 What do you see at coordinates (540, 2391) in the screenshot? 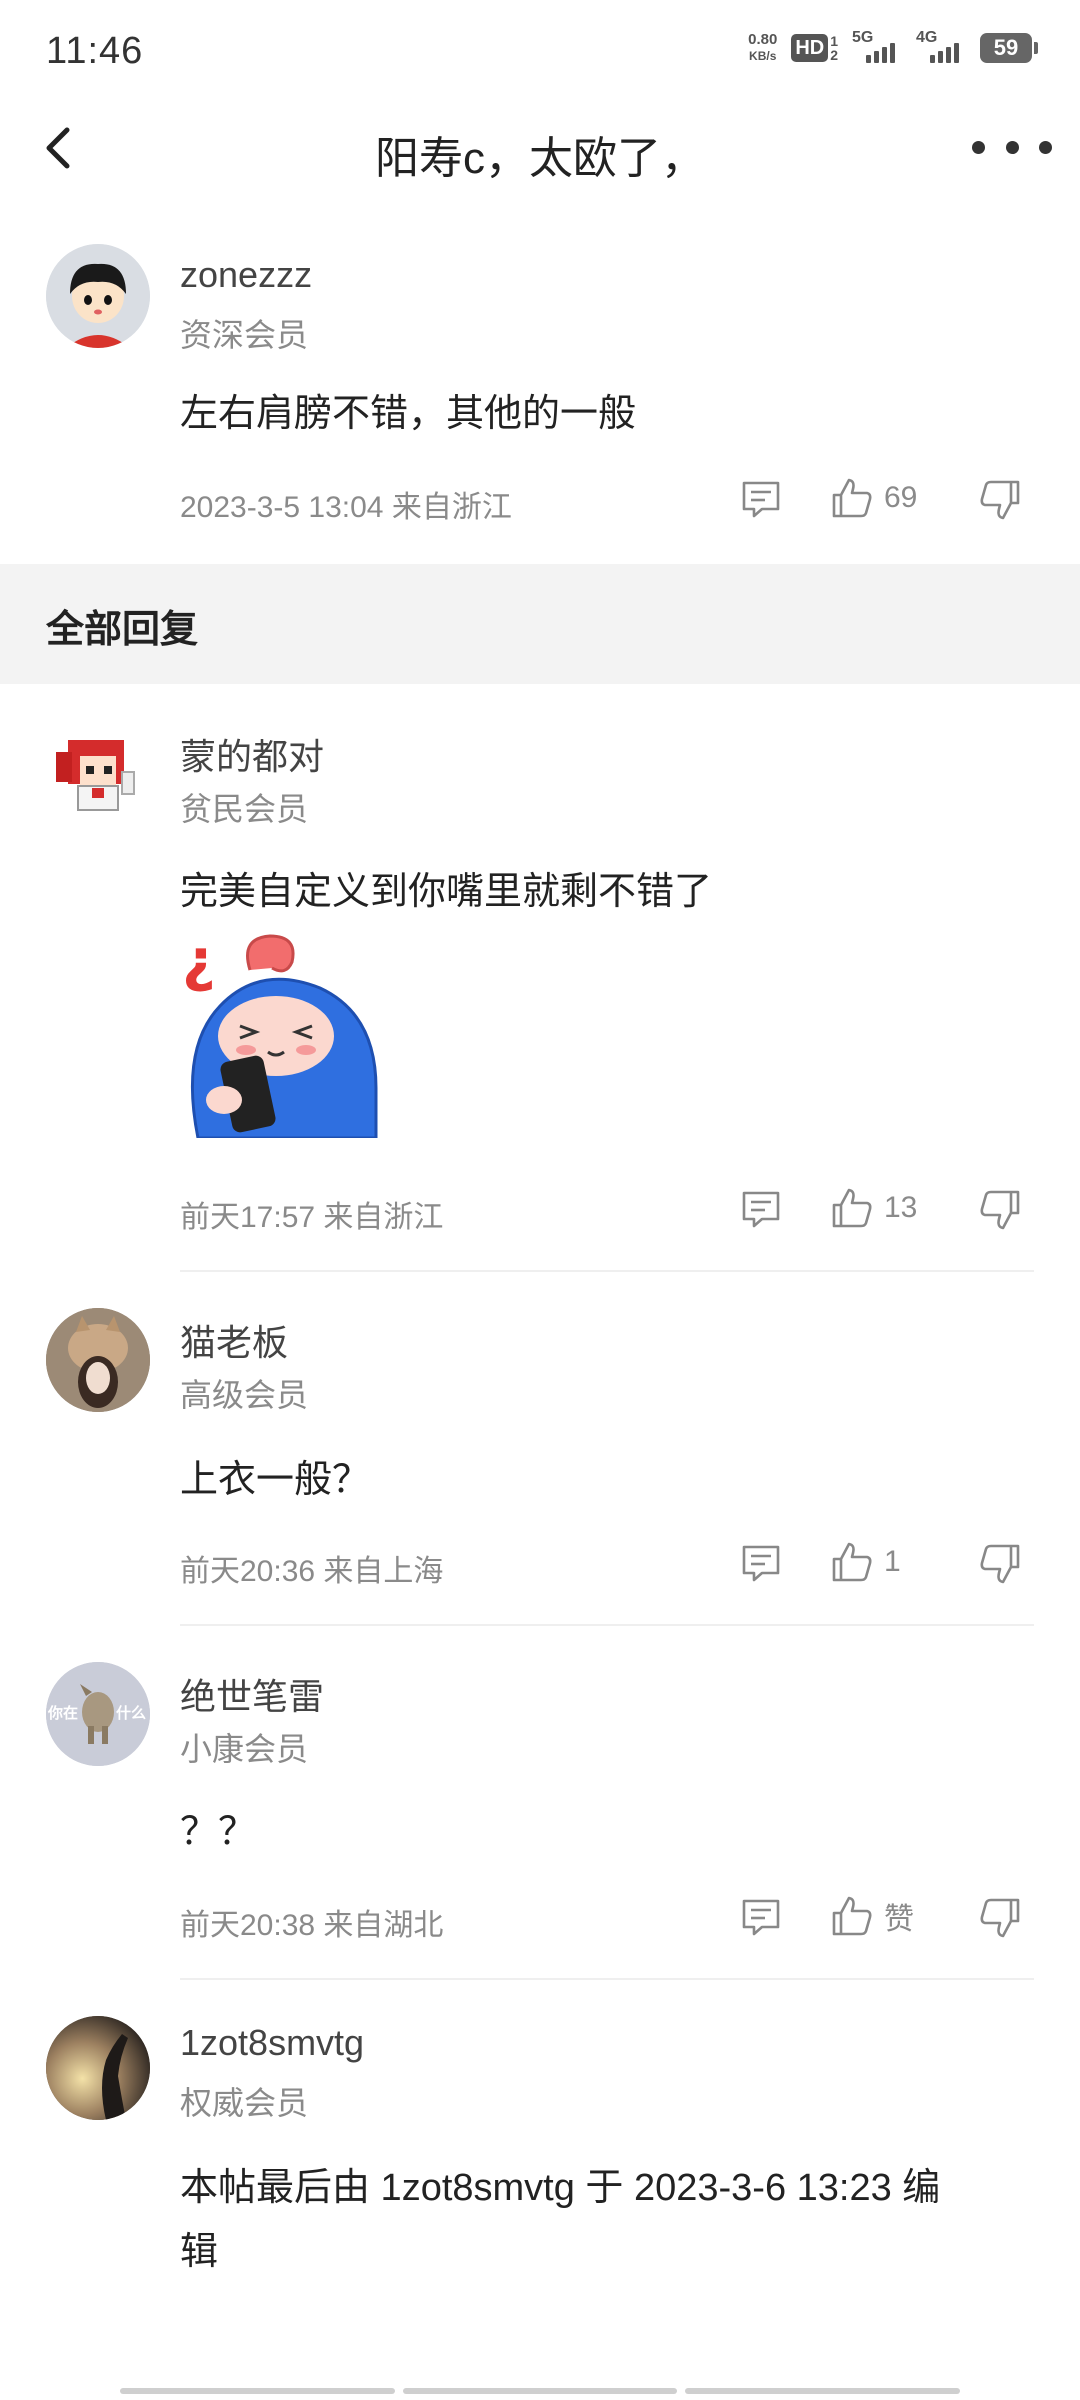
I see `home-indicator` at bounding box center [540, 2391].